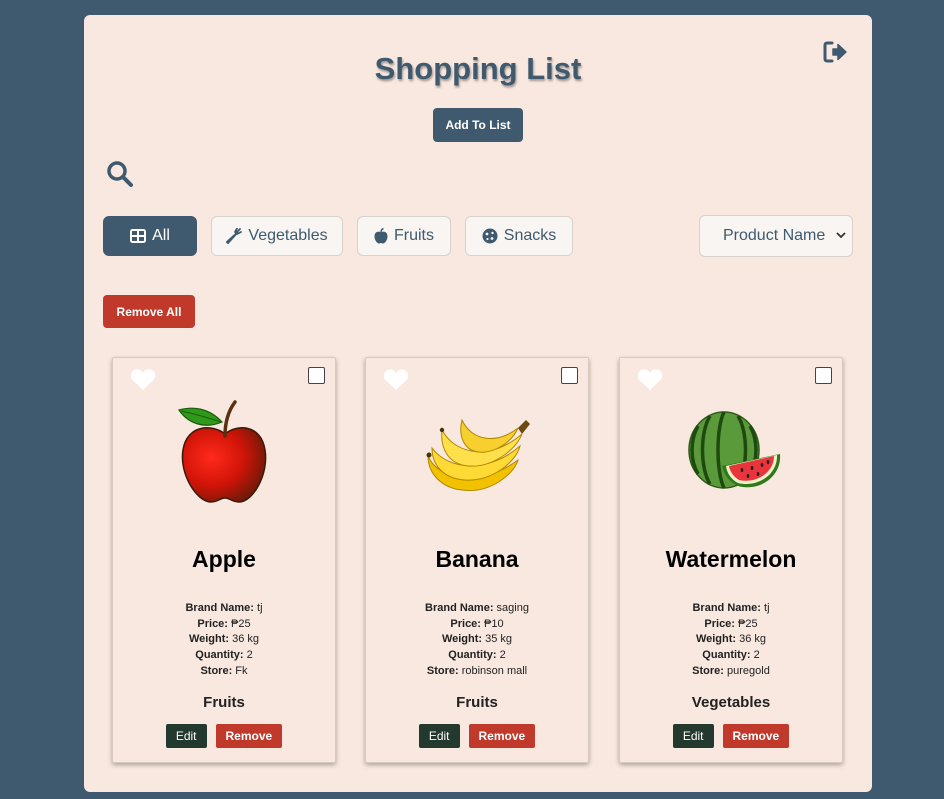  I want to click on product-name: Watermelon, so click(731, 559).